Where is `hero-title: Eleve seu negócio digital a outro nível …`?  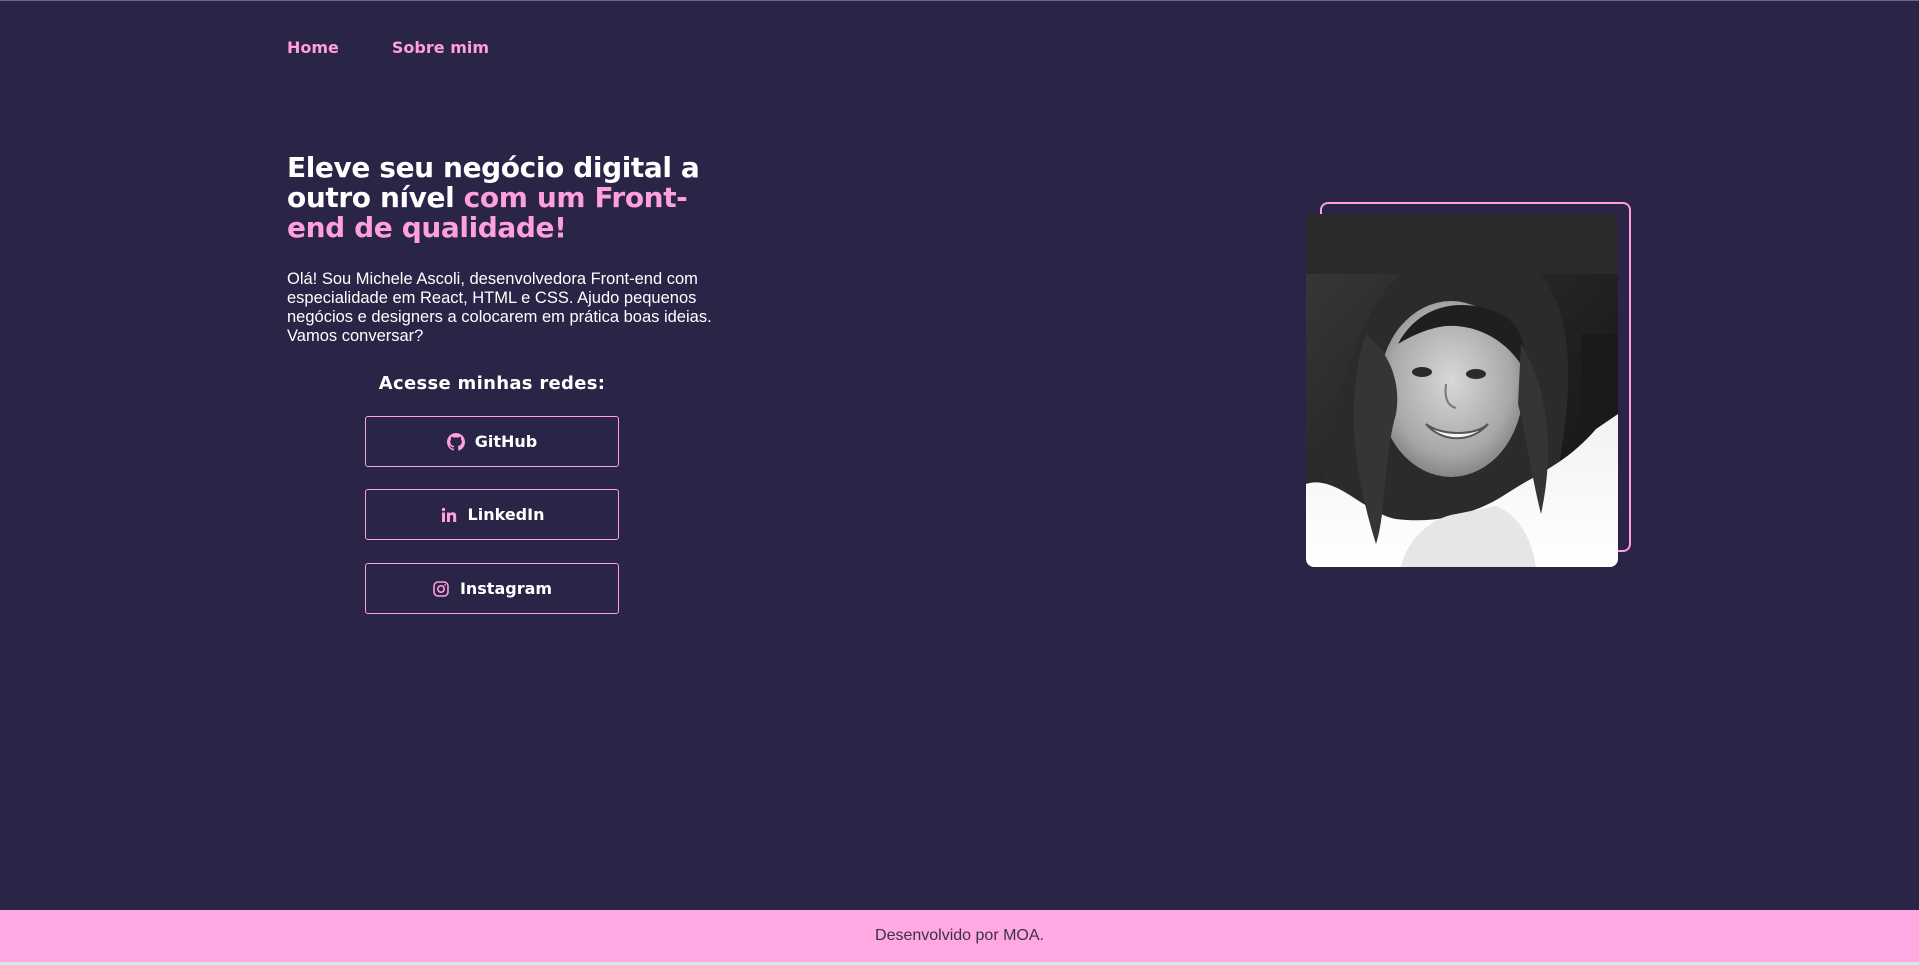 hero-title: Eleve seu negócio digital a outro nível … is located at coordinates (502, 198).